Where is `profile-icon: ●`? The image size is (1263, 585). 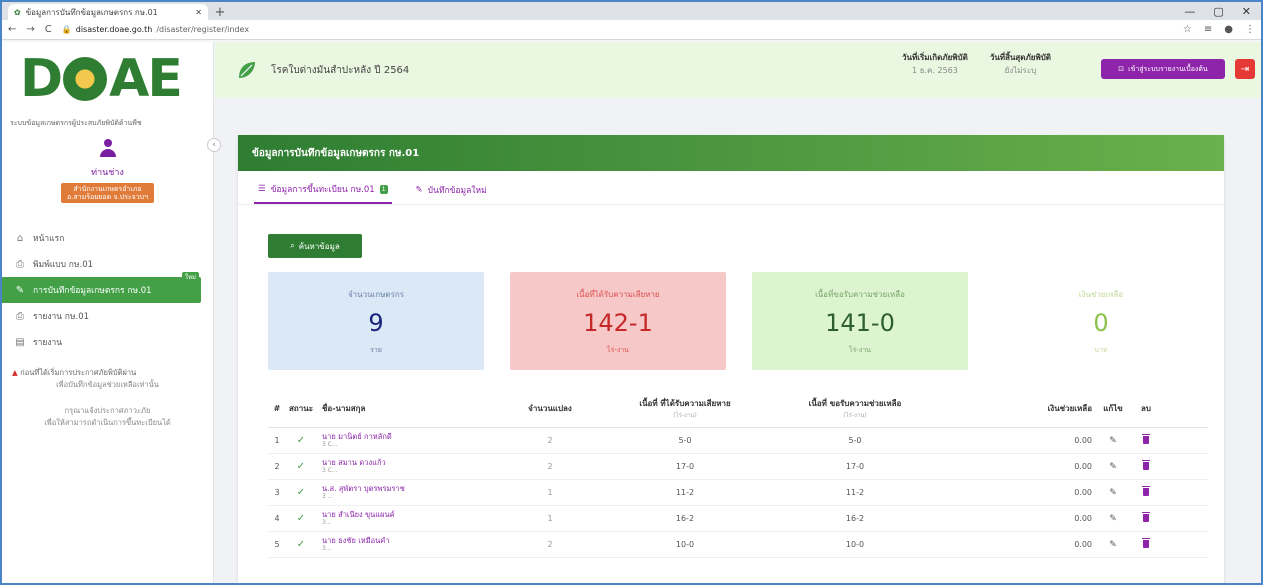
profile-icon: ● is located at coordinates (1228, 29).